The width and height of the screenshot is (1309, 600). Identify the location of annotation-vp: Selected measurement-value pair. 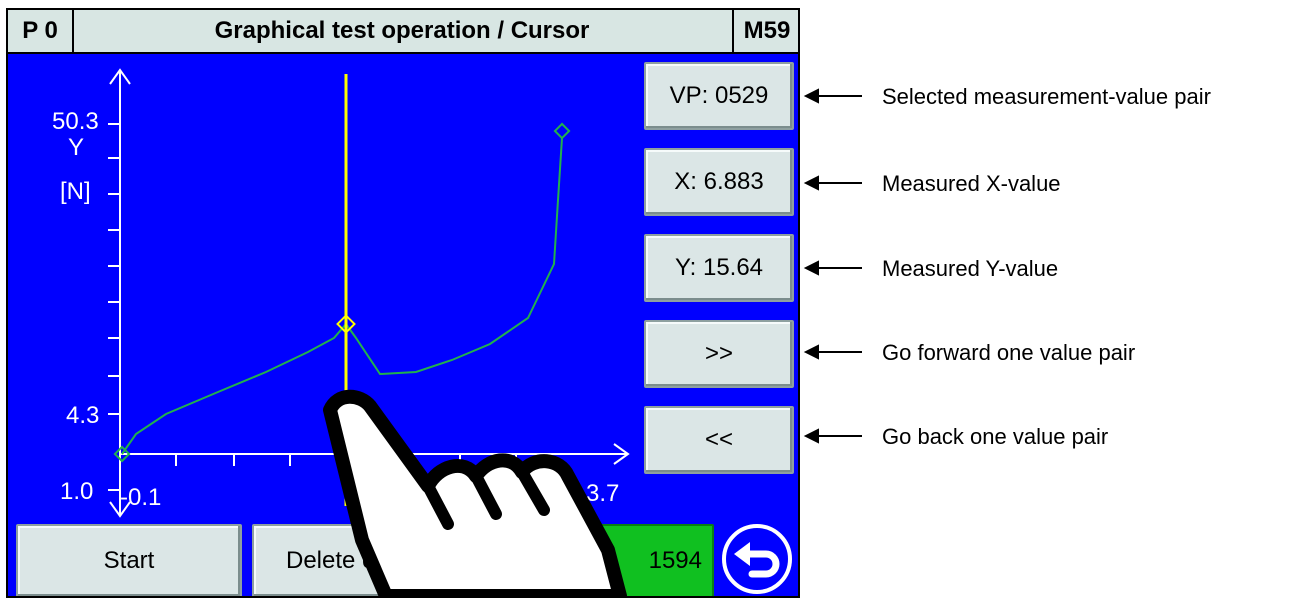
(1046, 96).